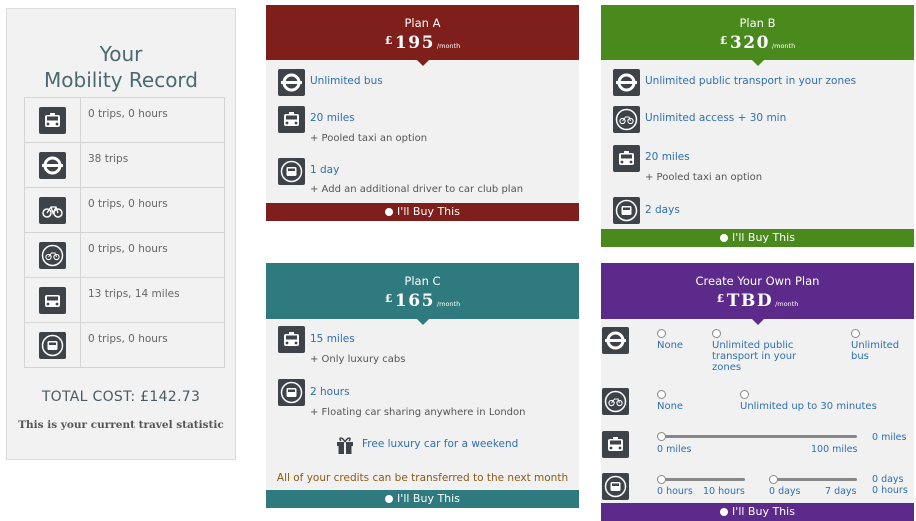  Describe the element at coordinates (121, 67) in the screenshot. I see `record-title: Your Mobility Record` at that location.